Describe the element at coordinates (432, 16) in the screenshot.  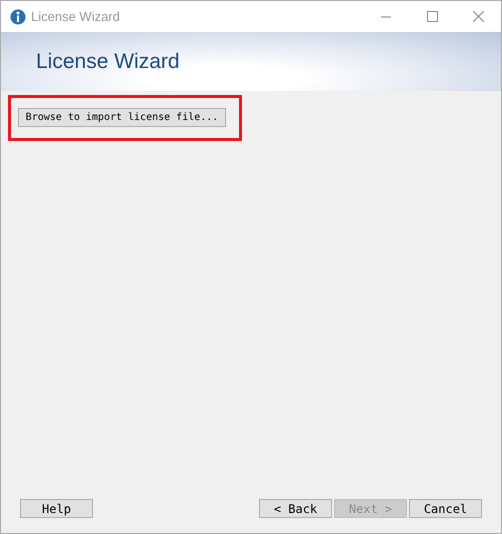
I see `maximize-icon` at that location.